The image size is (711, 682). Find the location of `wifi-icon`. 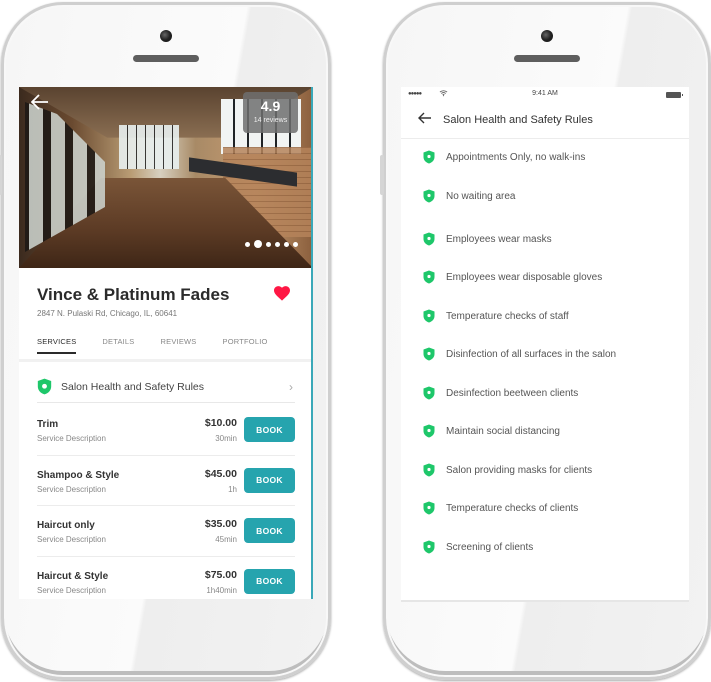

wifi-icon is located at coordinates (443, 94).